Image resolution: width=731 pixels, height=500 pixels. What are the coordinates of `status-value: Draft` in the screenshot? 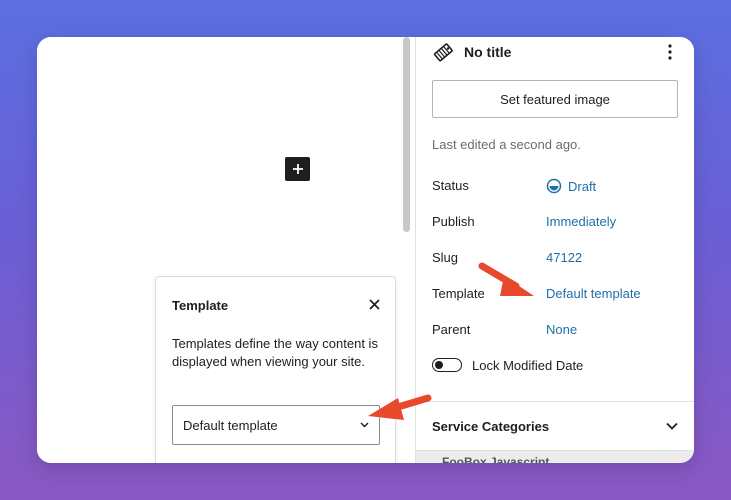 It's located at (582, 186).